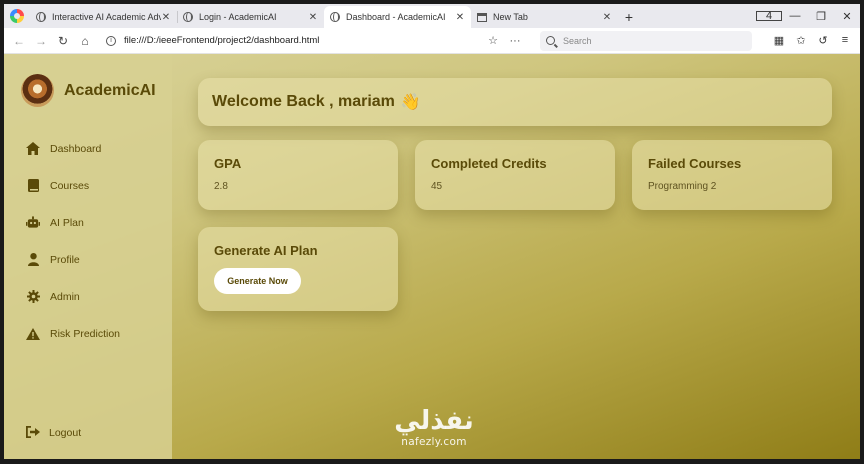  I want to click on card-value: 45, so click(437, 186).